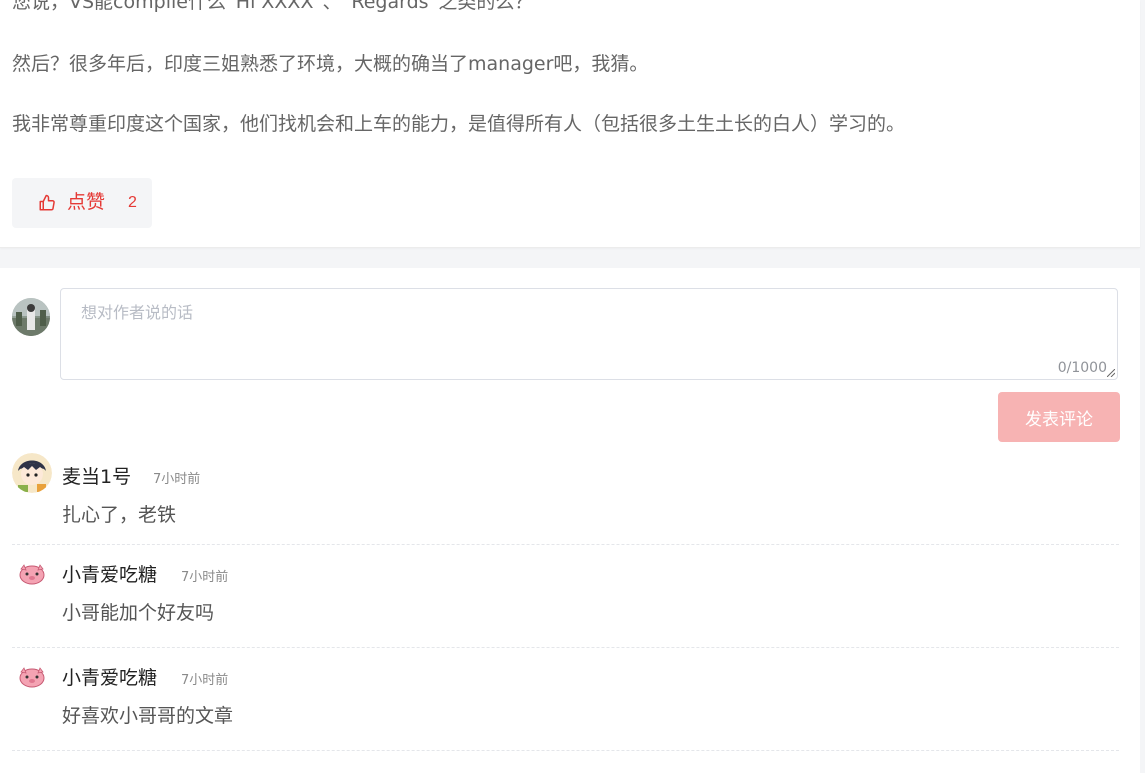  I want to click on article-paragraph: 您说，VS能compile什么“Hi XXXX”、“Regards”之类的么？, so click(273, 6).